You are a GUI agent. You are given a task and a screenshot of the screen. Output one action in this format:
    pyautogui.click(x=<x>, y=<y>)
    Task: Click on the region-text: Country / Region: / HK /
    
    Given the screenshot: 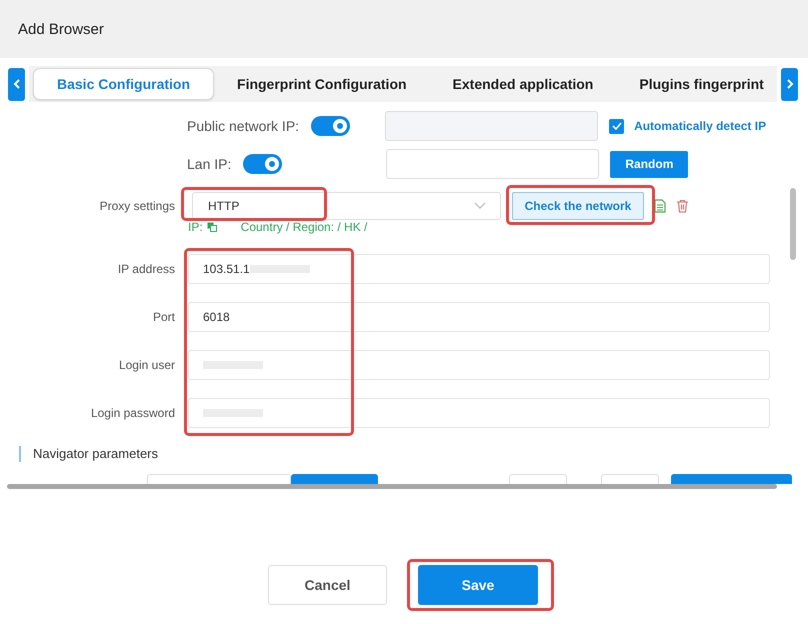 What is the action you would take?
    pyautogui.click(x=304, y=227)
    